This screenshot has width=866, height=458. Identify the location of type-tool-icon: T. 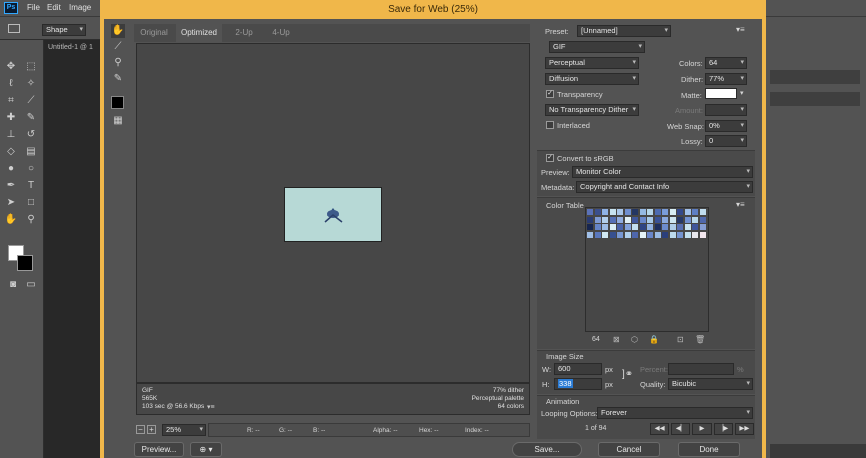
(31, 186).